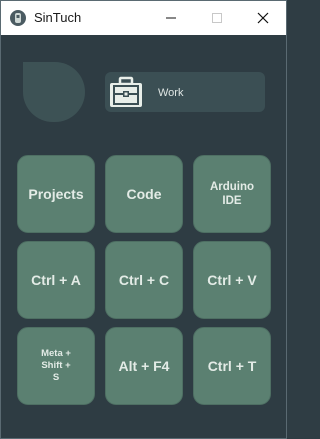  I want to click on button-label: Ctrl + C, so click(144, 280).